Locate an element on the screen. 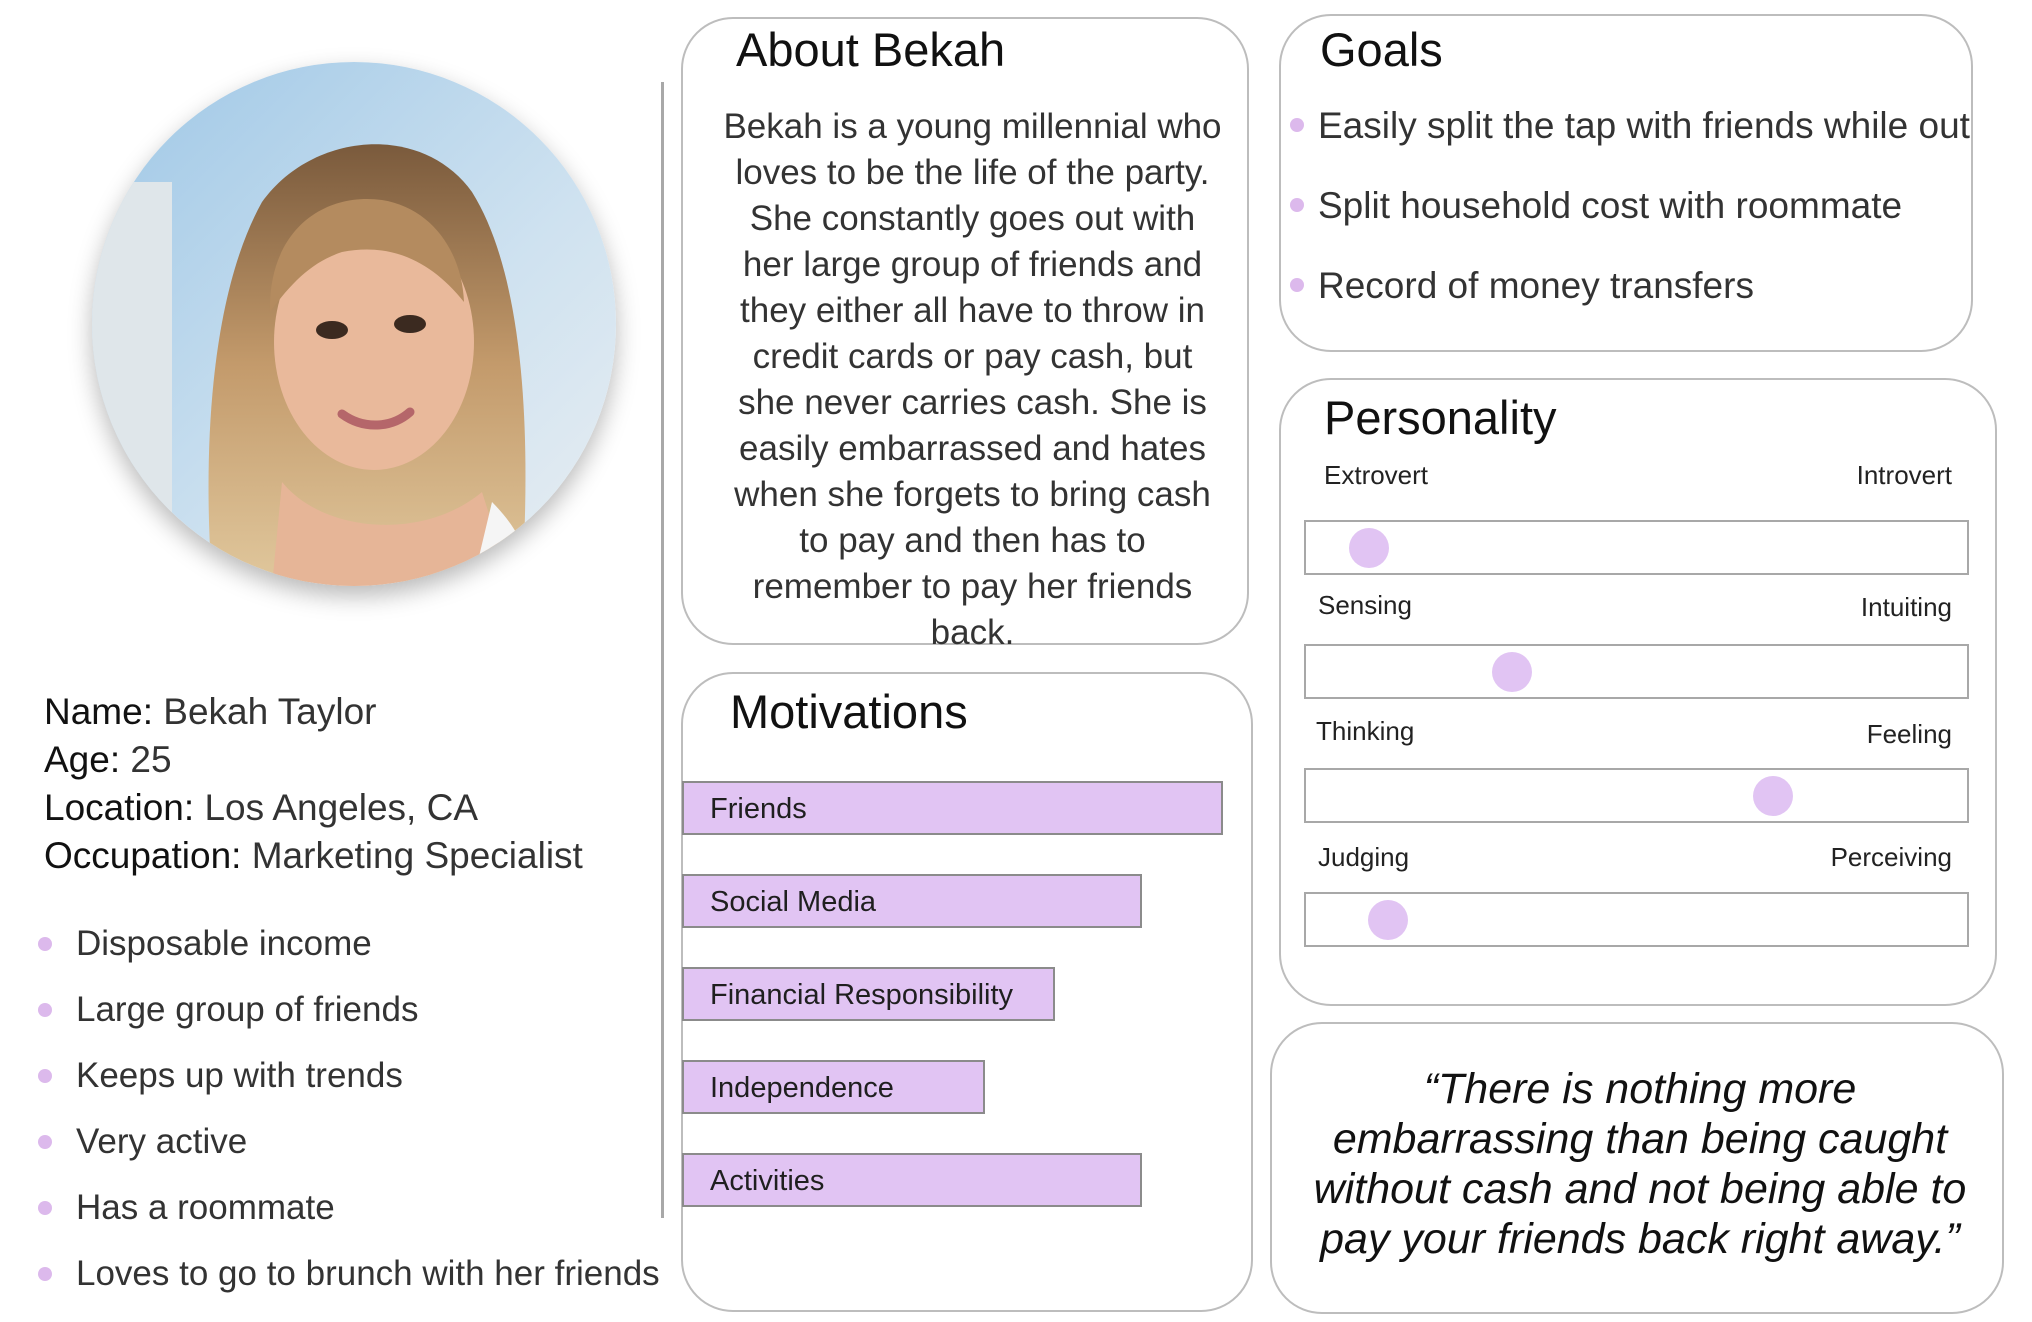  location-row: Location: Los Angeles, CA is located at coordinates (313, 808).